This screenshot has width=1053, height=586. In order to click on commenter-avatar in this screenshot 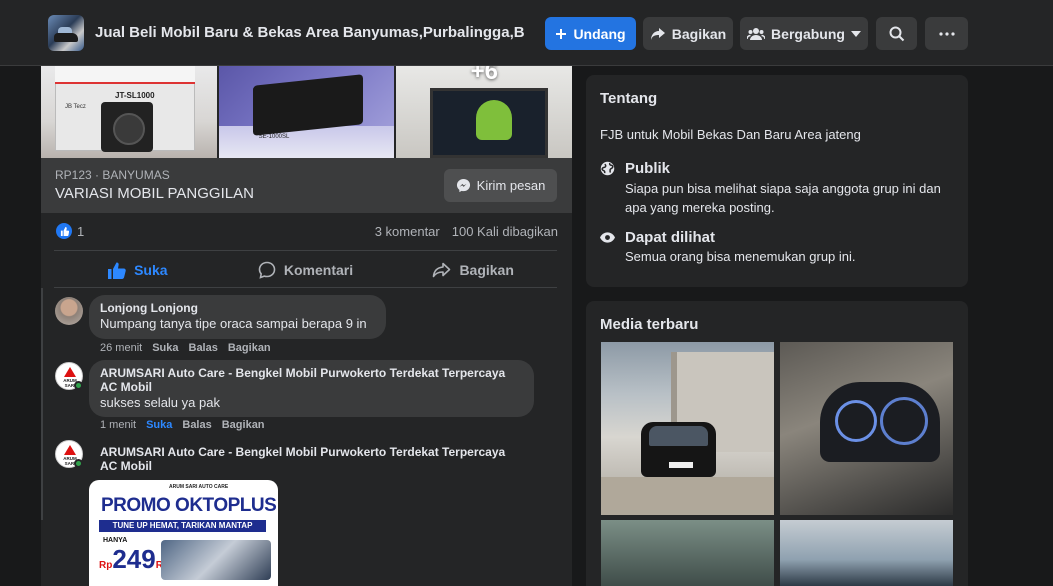, I will do `click(69, 311)`.